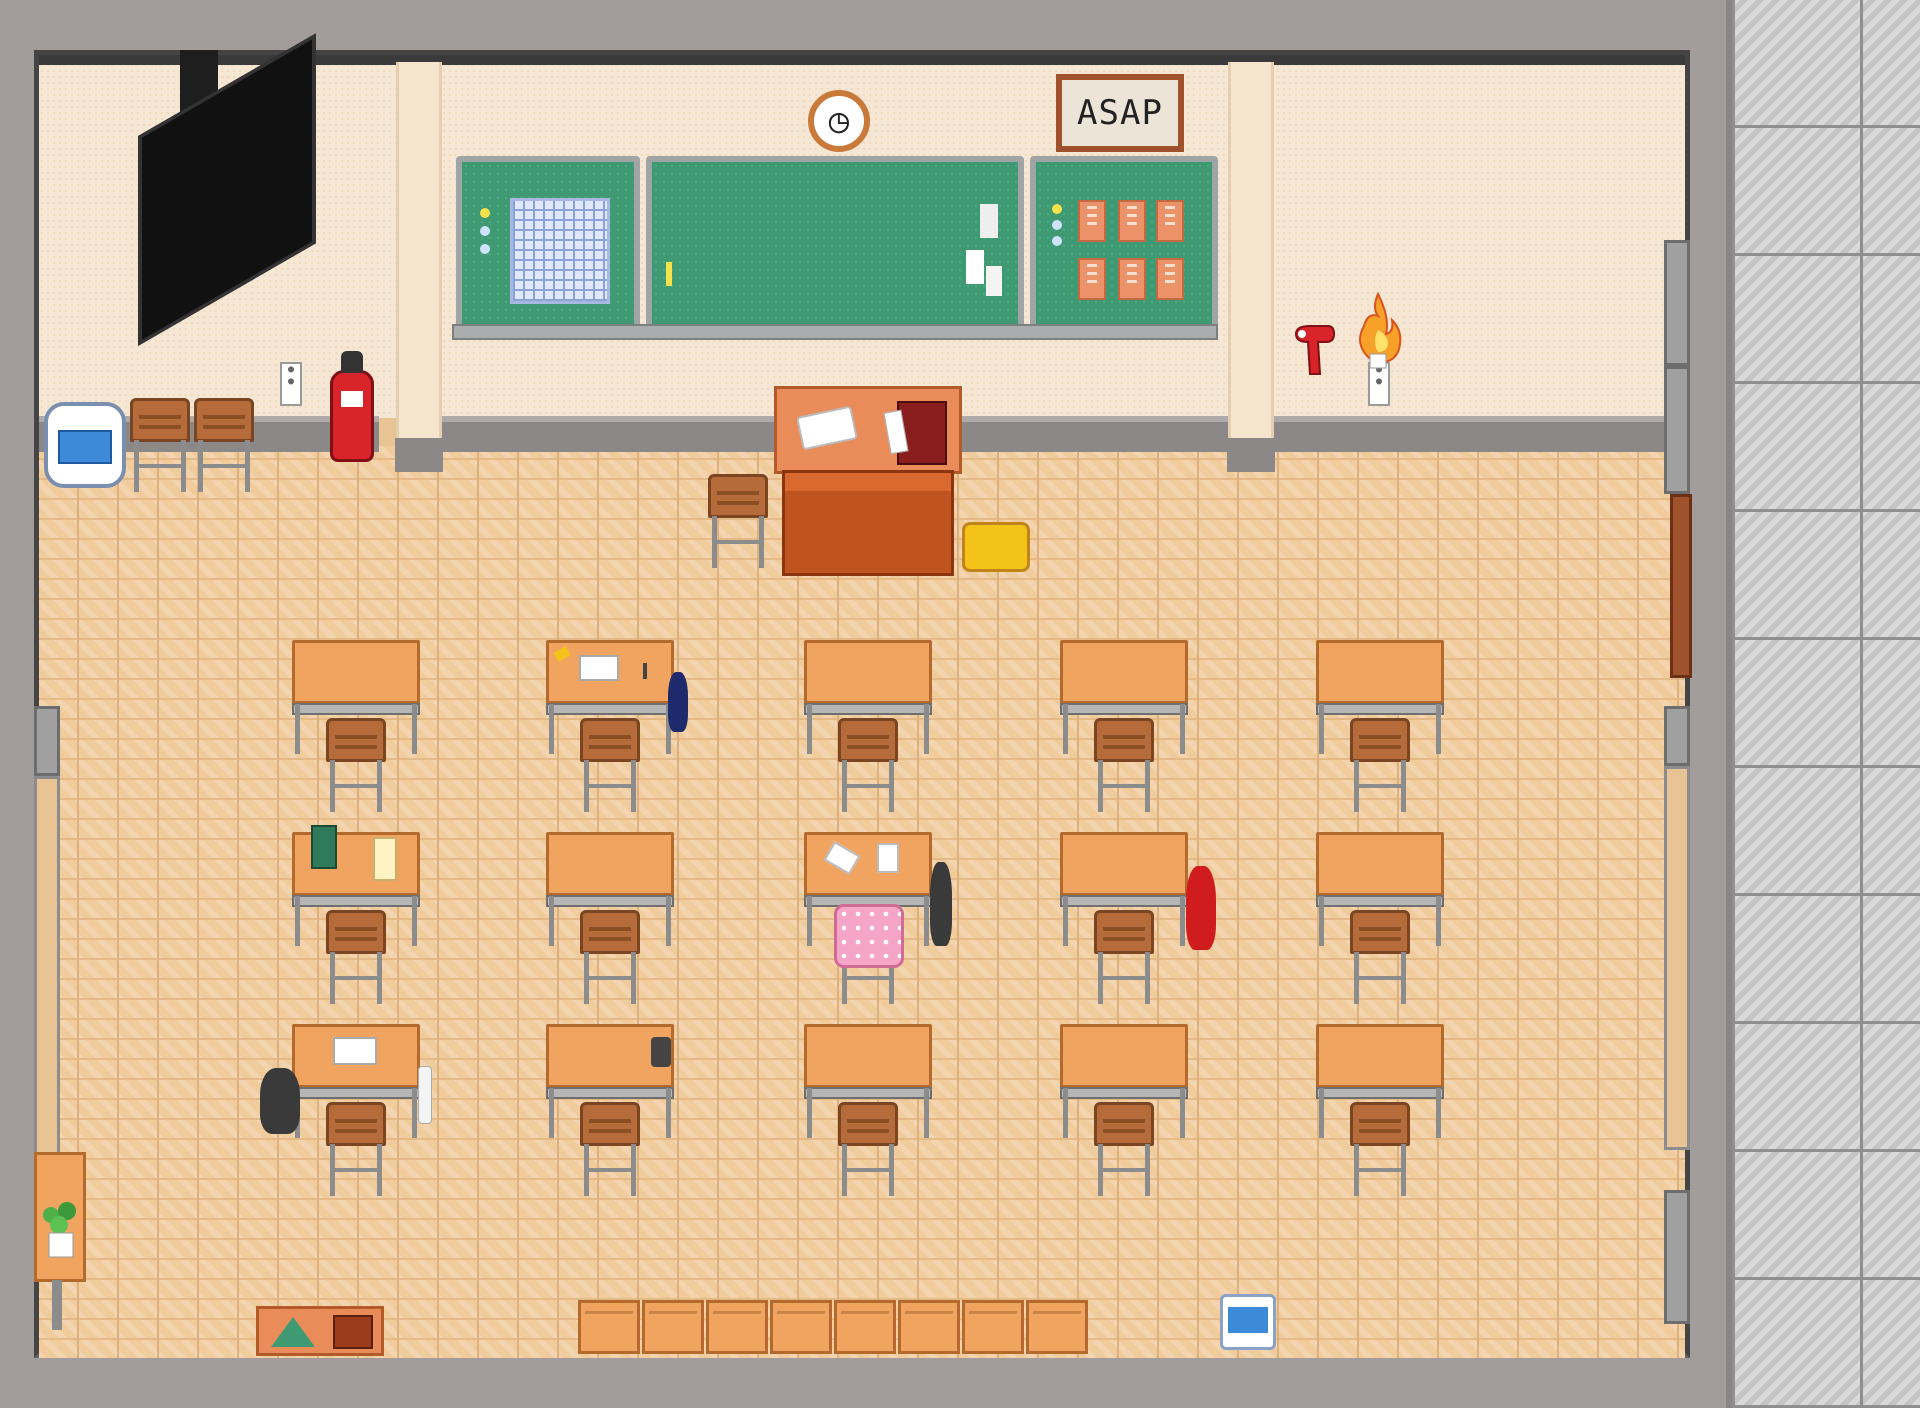 The width and height of the screenshot is (1920, 1408). I want to click on flame-icon, so click(1378, 330).